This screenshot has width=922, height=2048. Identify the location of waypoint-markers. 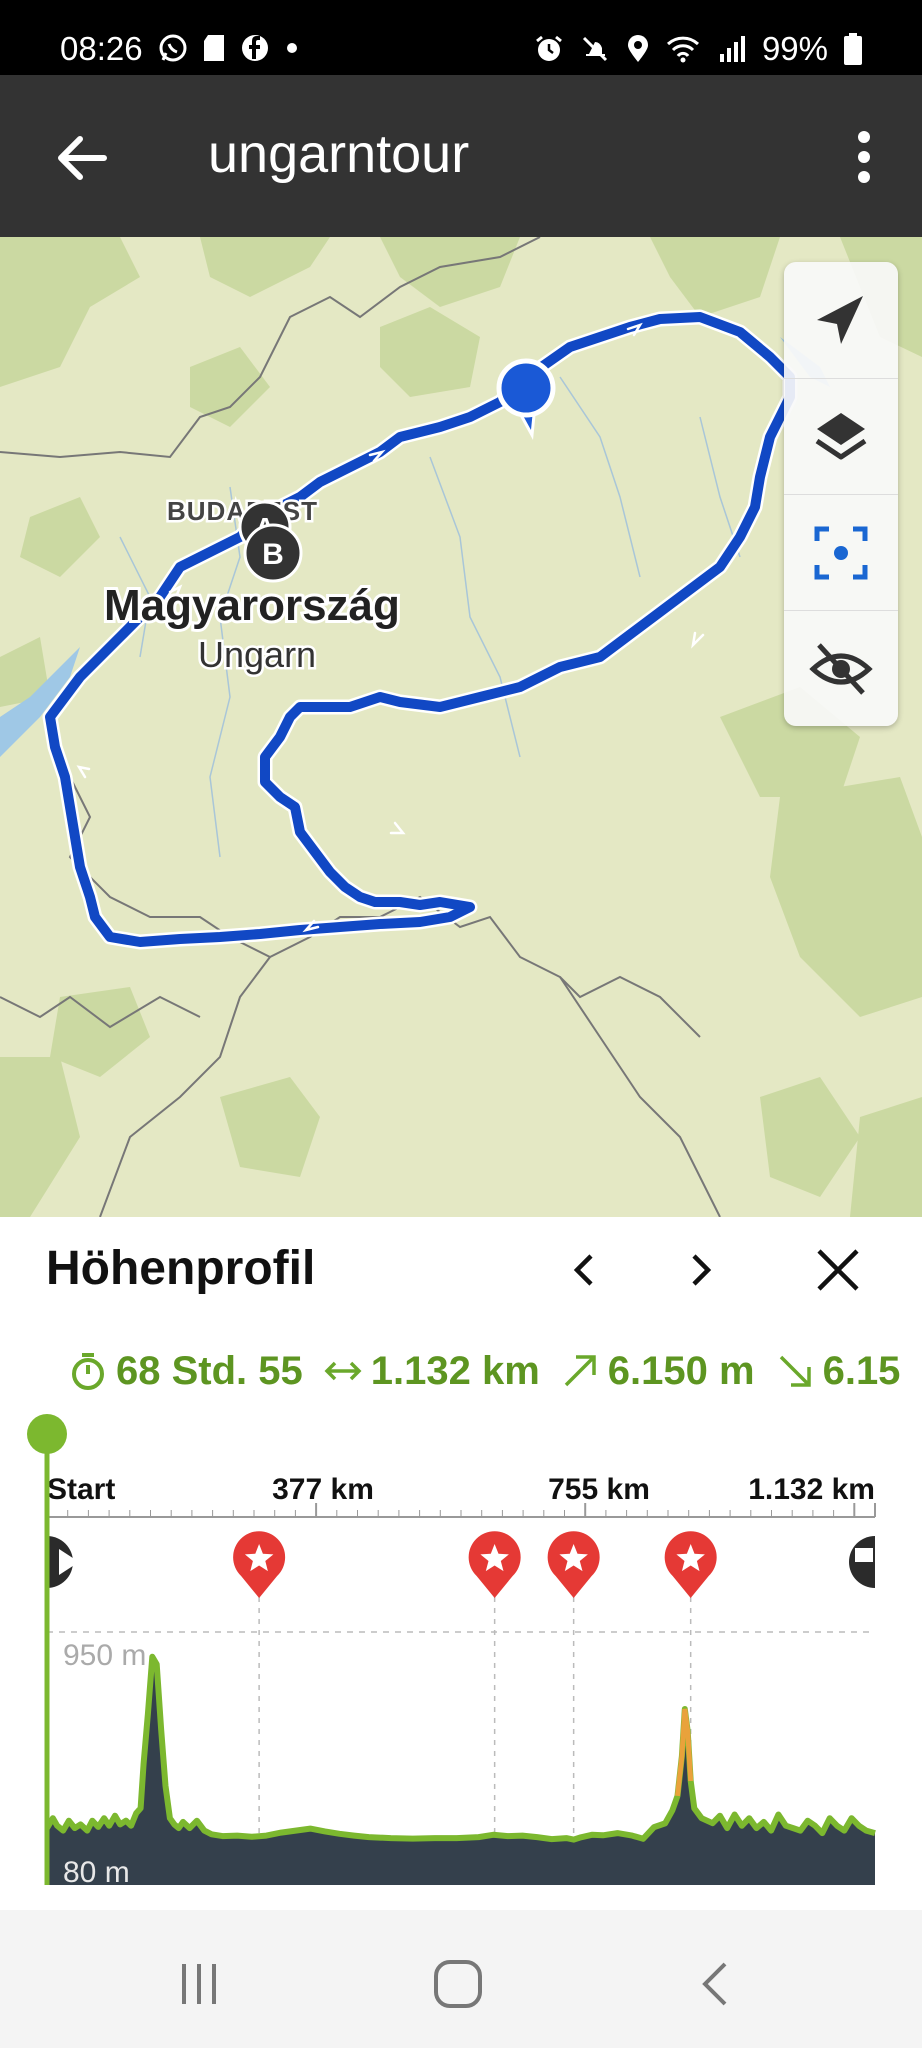
(461, 1564).